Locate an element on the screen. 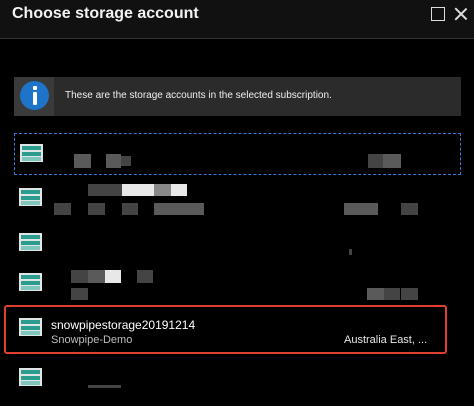 Image resolution: width=474 pixels, height=406 pixels. info-icon is located at coordinates (34, 95).